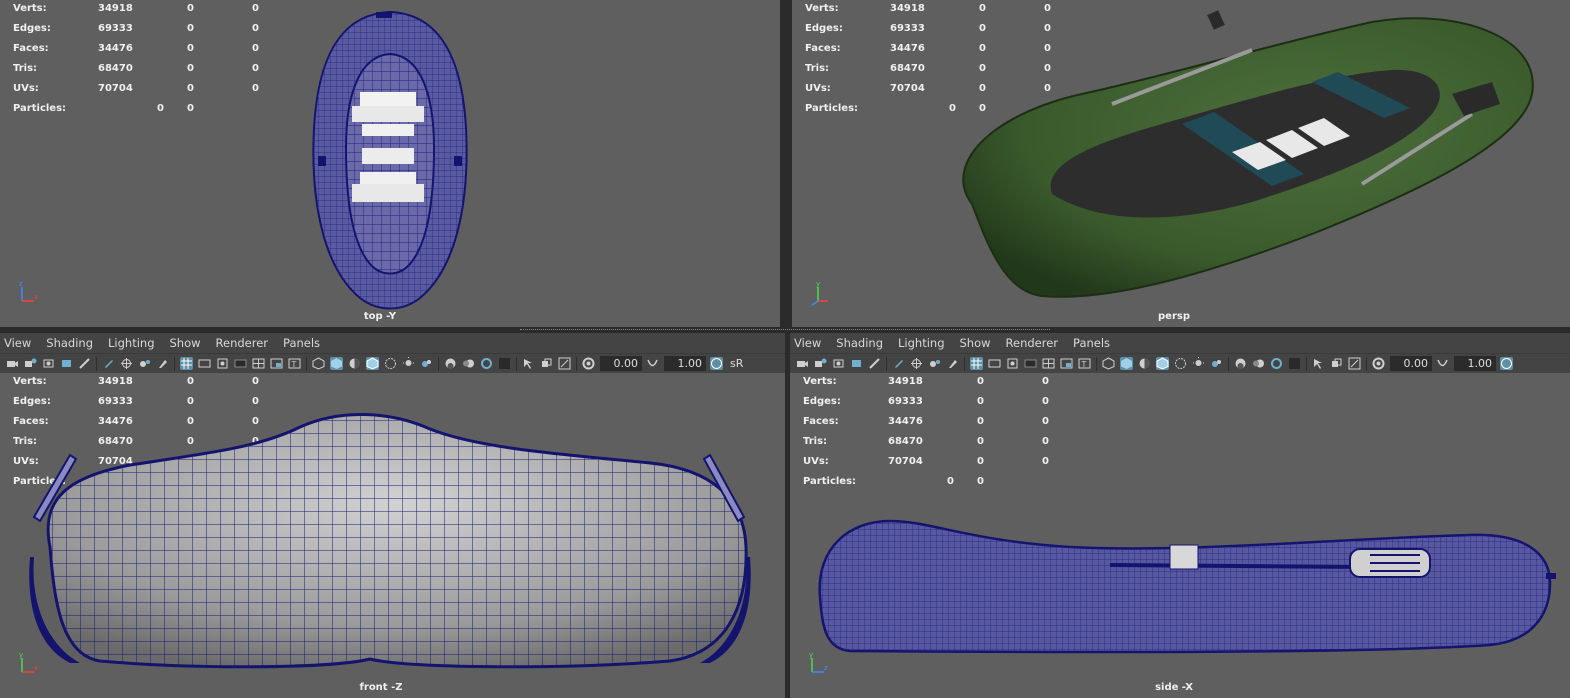 This screenshot has width=1570, height=698. I want to click on camera-label: top -Y, so click(380, 316).